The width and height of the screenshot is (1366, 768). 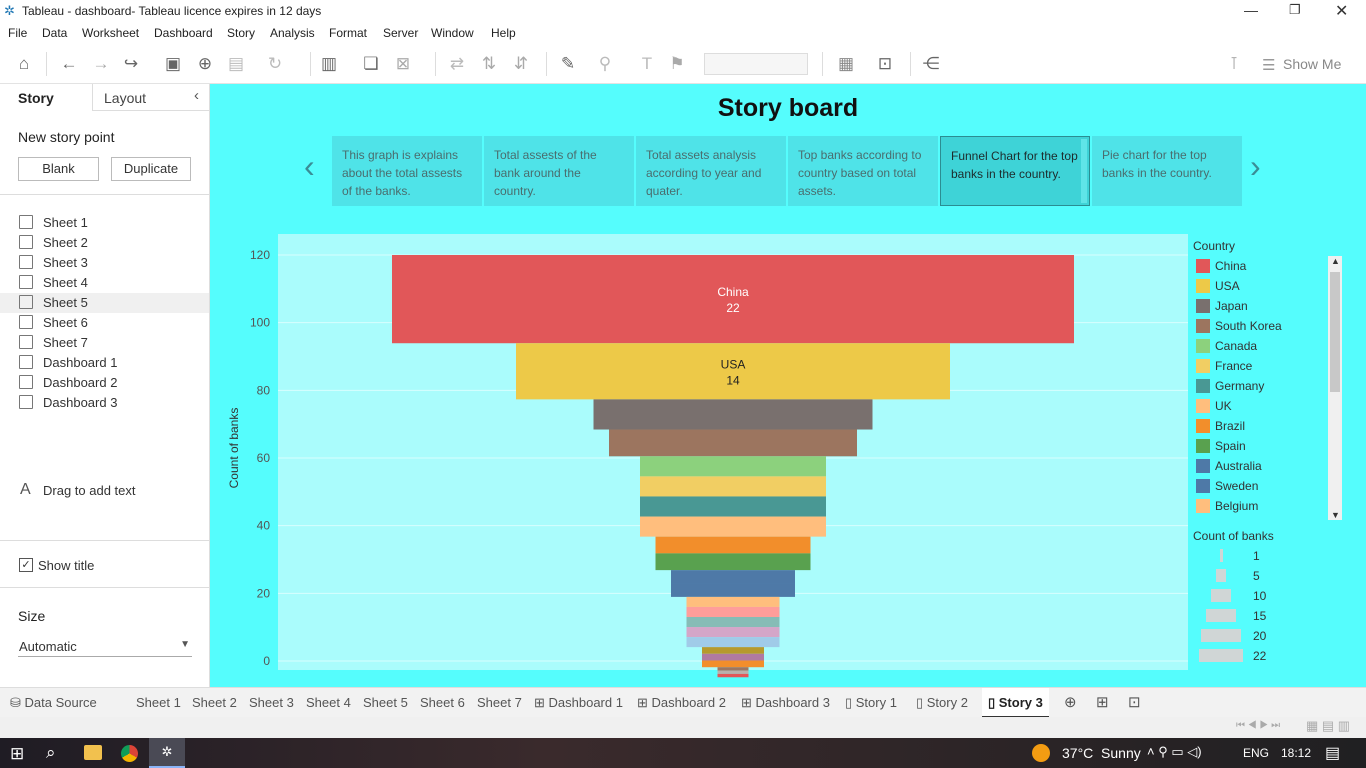 I want to click on tab-story-1: ▯ Story 1, so click(x=871, y=703).